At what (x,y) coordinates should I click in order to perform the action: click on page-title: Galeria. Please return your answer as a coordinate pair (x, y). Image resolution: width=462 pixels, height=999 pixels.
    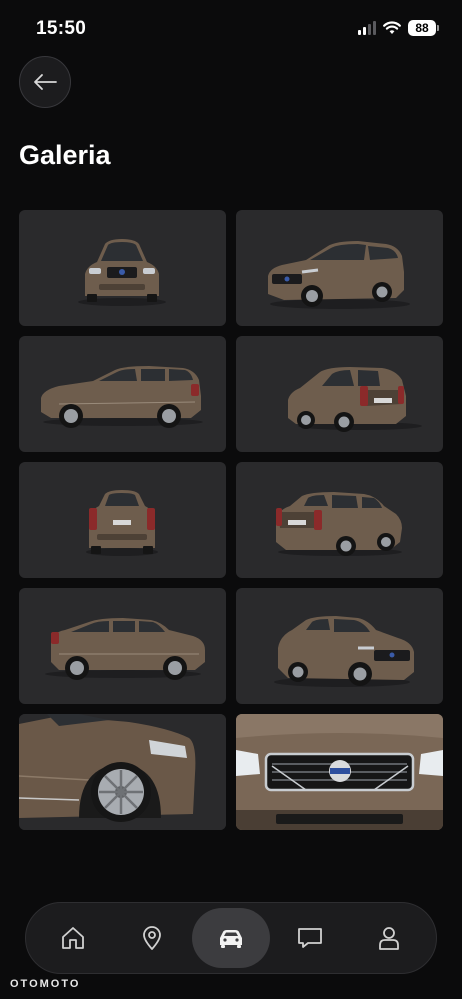
    Looking at the image, I should click on (65, 155).